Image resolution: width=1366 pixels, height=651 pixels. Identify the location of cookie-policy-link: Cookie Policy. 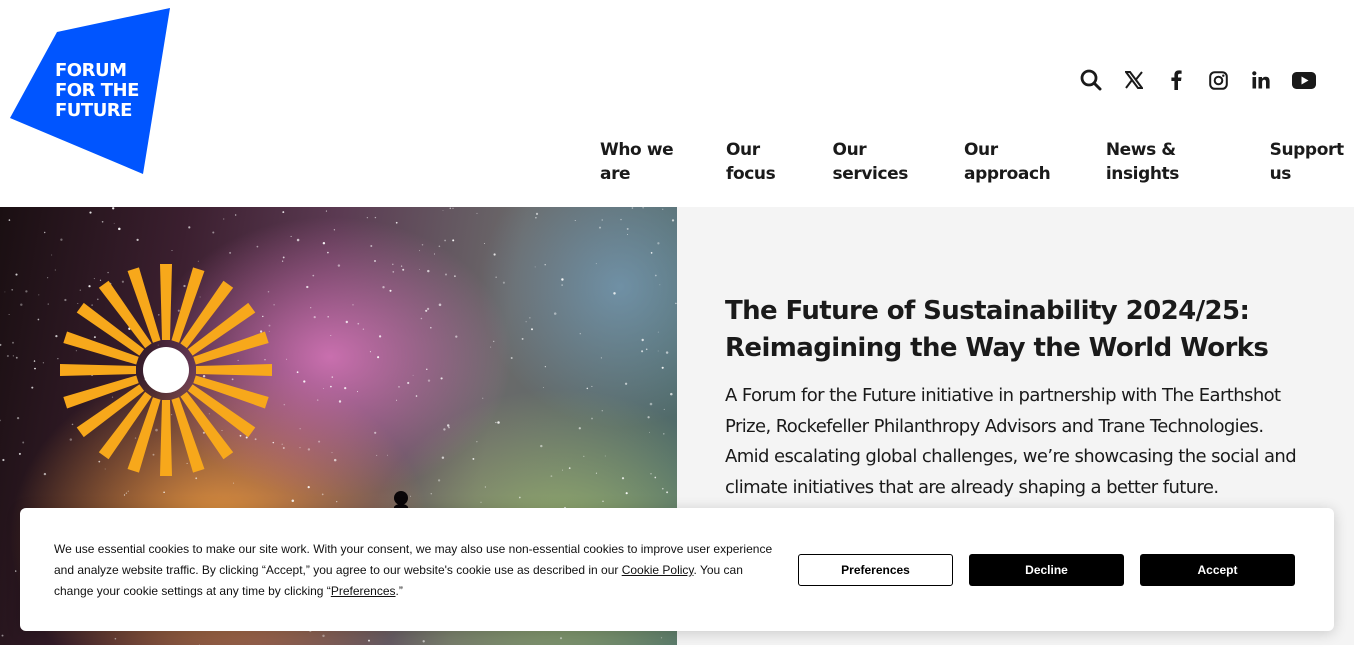
(658, 570).